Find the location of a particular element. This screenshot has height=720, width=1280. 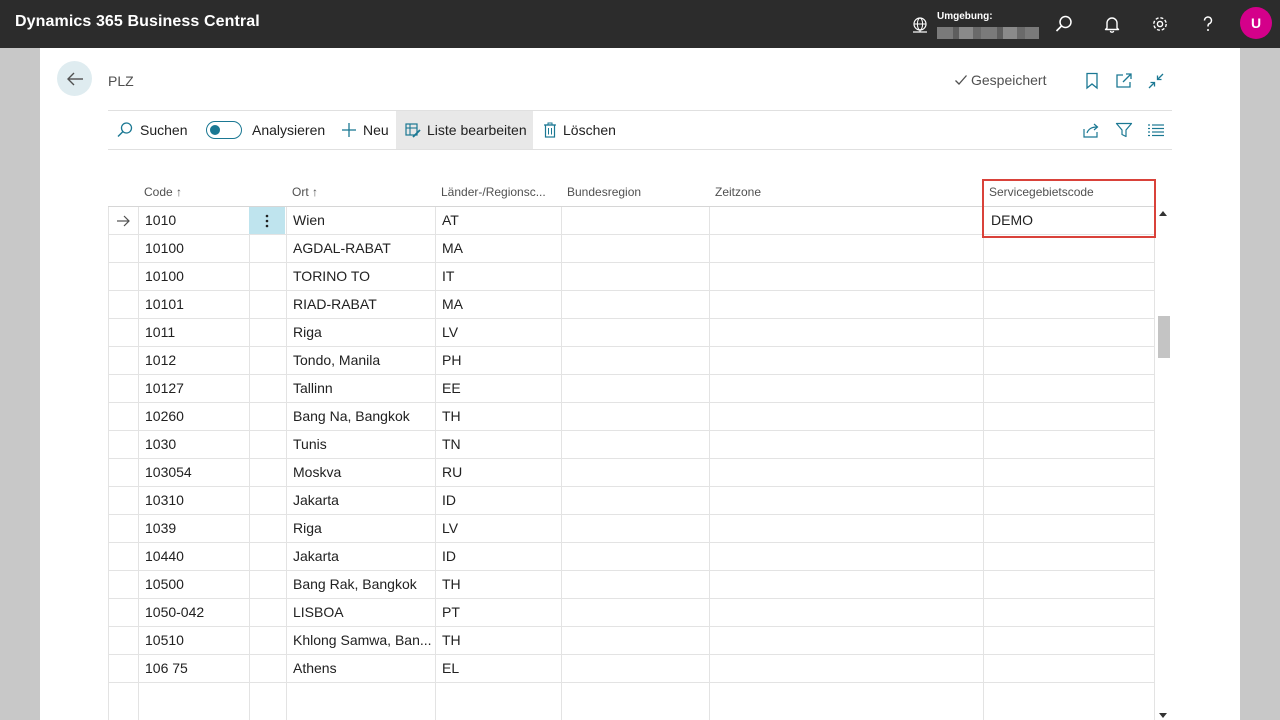

cell-country: IT is located at coordinates (499, 277).